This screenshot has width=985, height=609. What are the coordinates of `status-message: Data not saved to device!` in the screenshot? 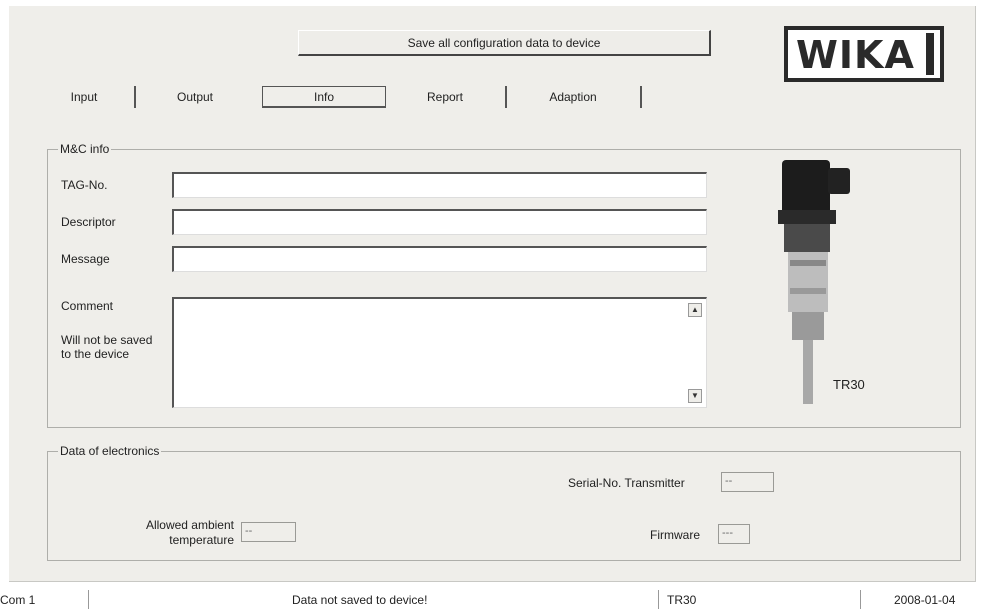 It's located at (360, 600).